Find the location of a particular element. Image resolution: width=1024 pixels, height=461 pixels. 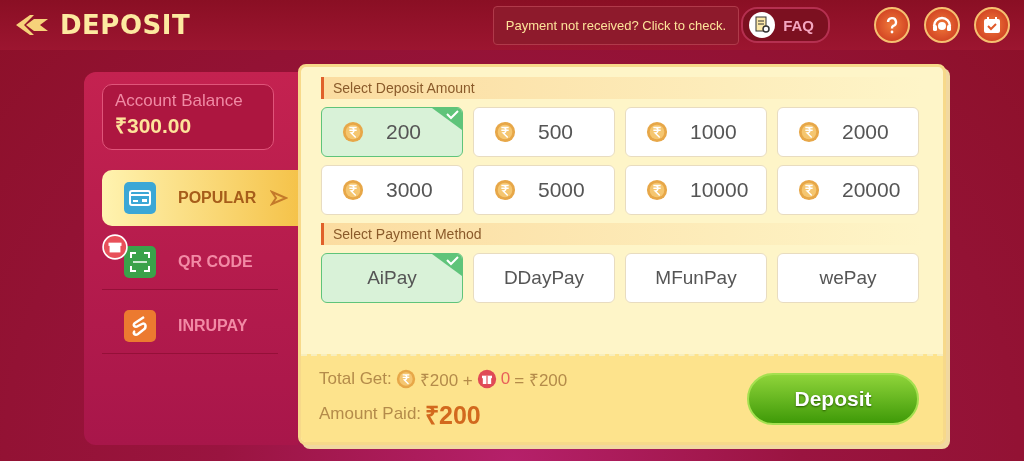

gift-icon is located at coordinates (486, 379).